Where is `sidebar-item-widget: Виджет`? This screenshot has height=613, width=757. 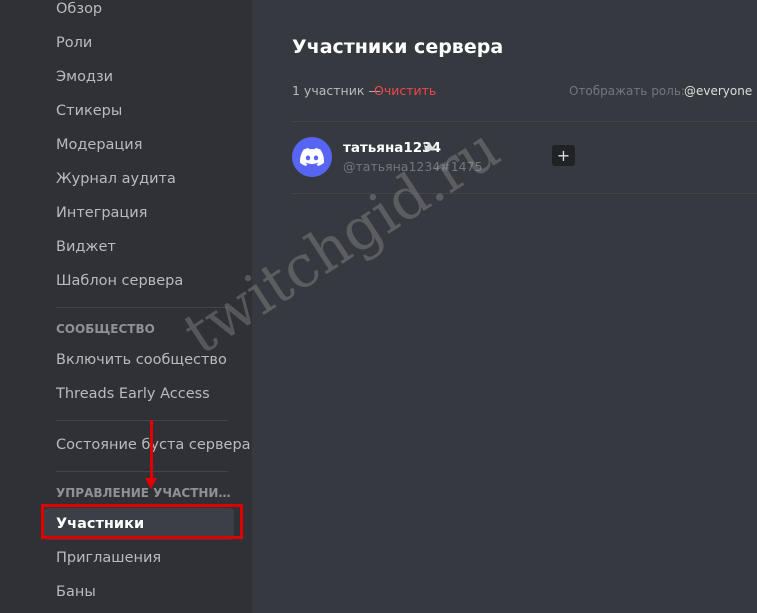 sidebar-item-widget: Виджет is located at coordinates (139, 247).